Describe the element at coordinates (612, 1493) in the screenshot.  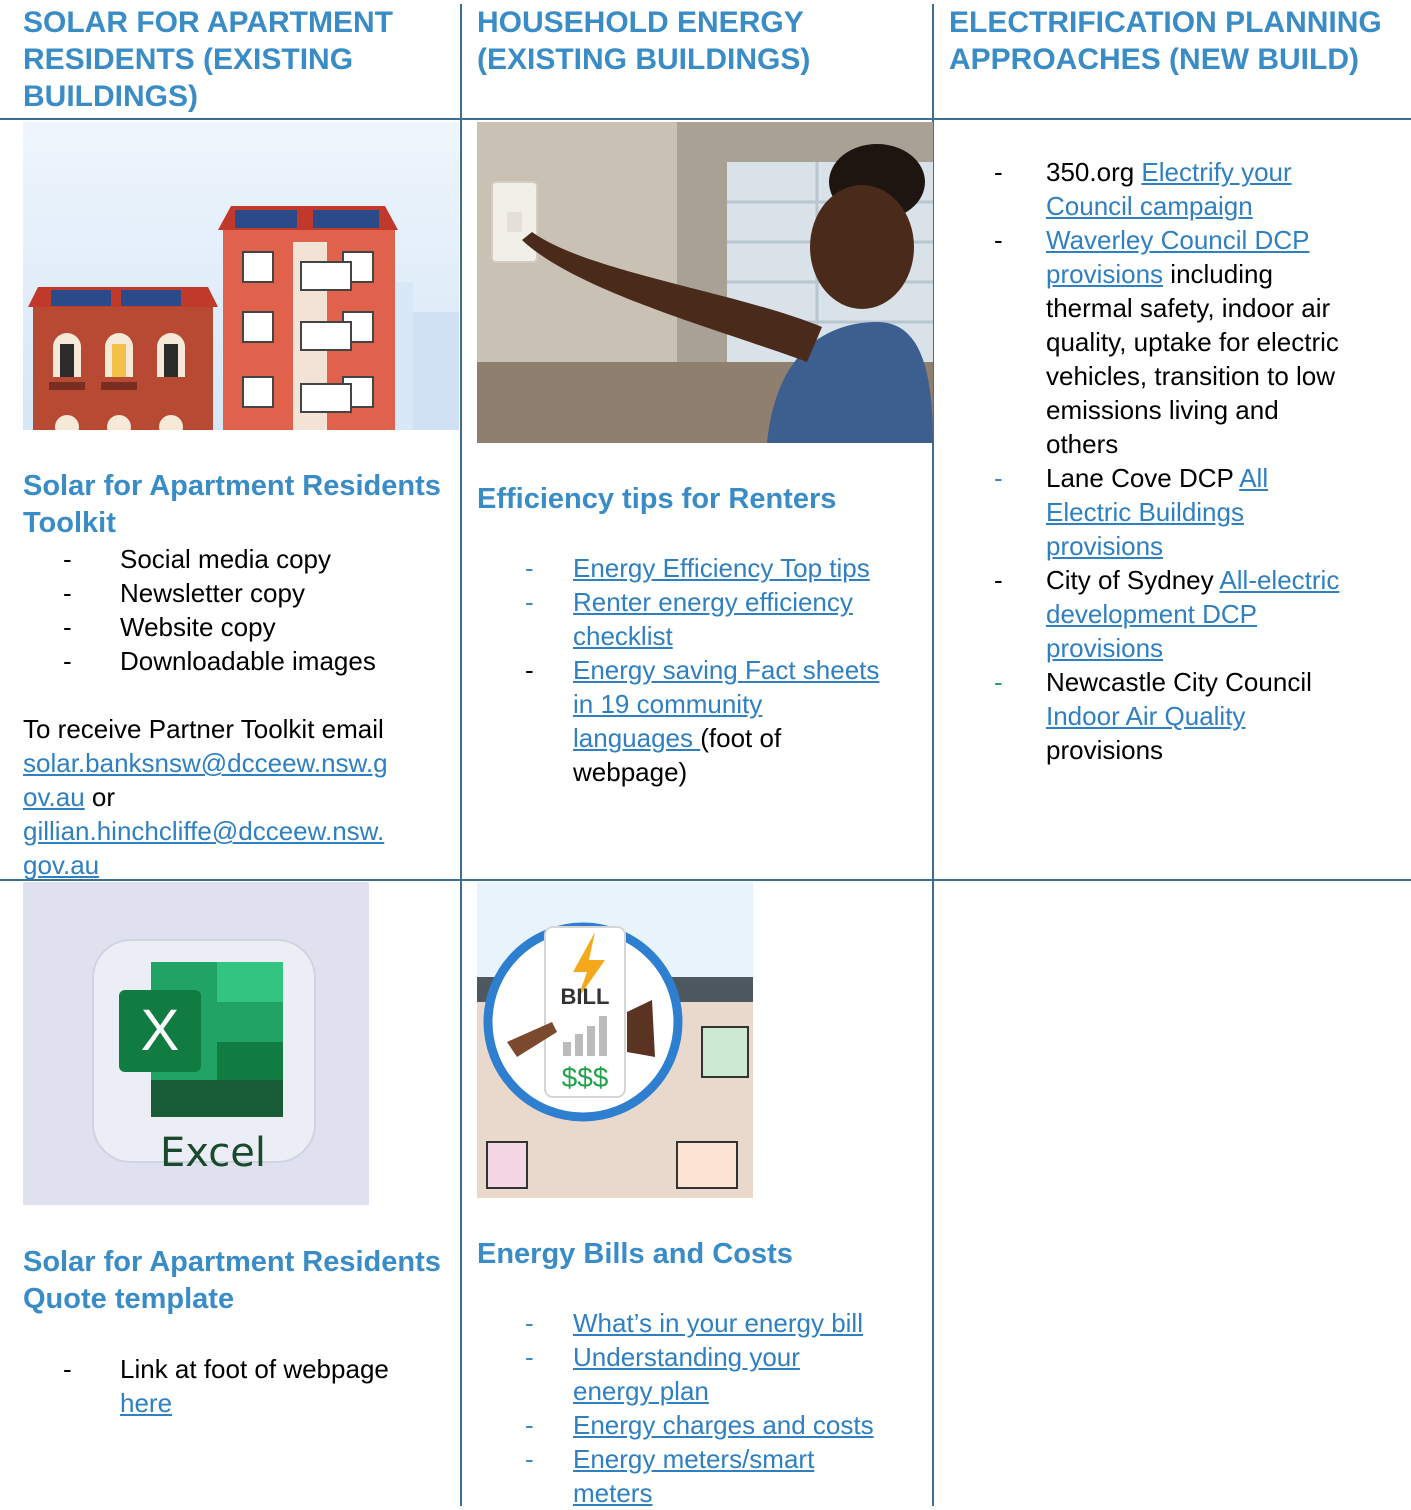
I see `energy-meters-link-cont: meters` at that location.